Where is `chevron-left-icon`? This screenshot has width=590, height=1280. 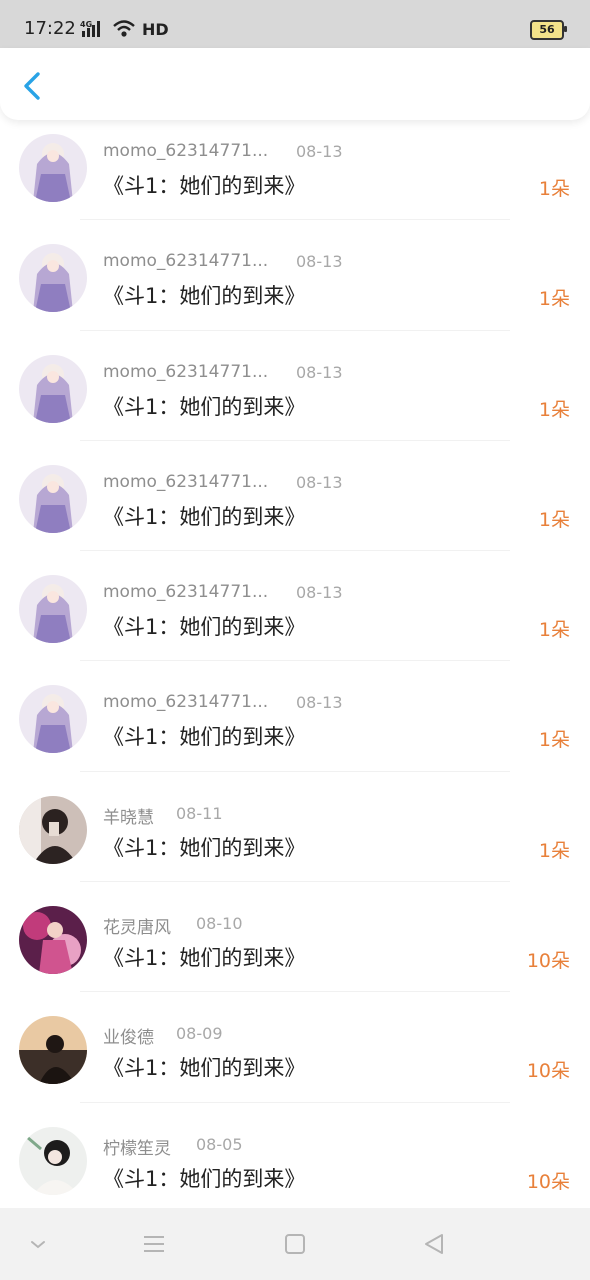 chevron-left-icon is located at coordinates (32, 86).